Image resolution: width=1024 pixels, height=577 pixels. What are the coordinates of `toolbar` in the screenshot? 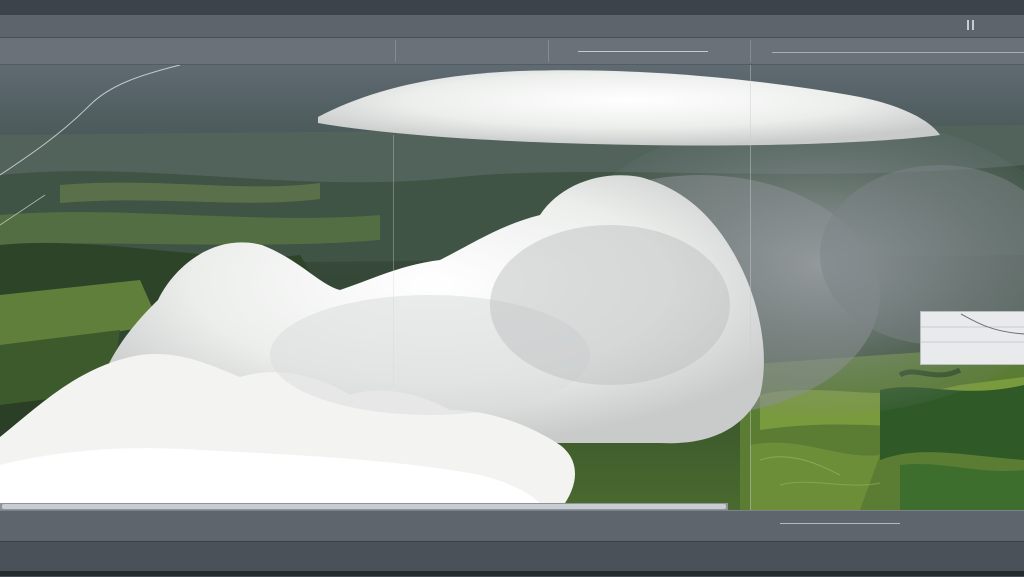 It's located at (512, 51).